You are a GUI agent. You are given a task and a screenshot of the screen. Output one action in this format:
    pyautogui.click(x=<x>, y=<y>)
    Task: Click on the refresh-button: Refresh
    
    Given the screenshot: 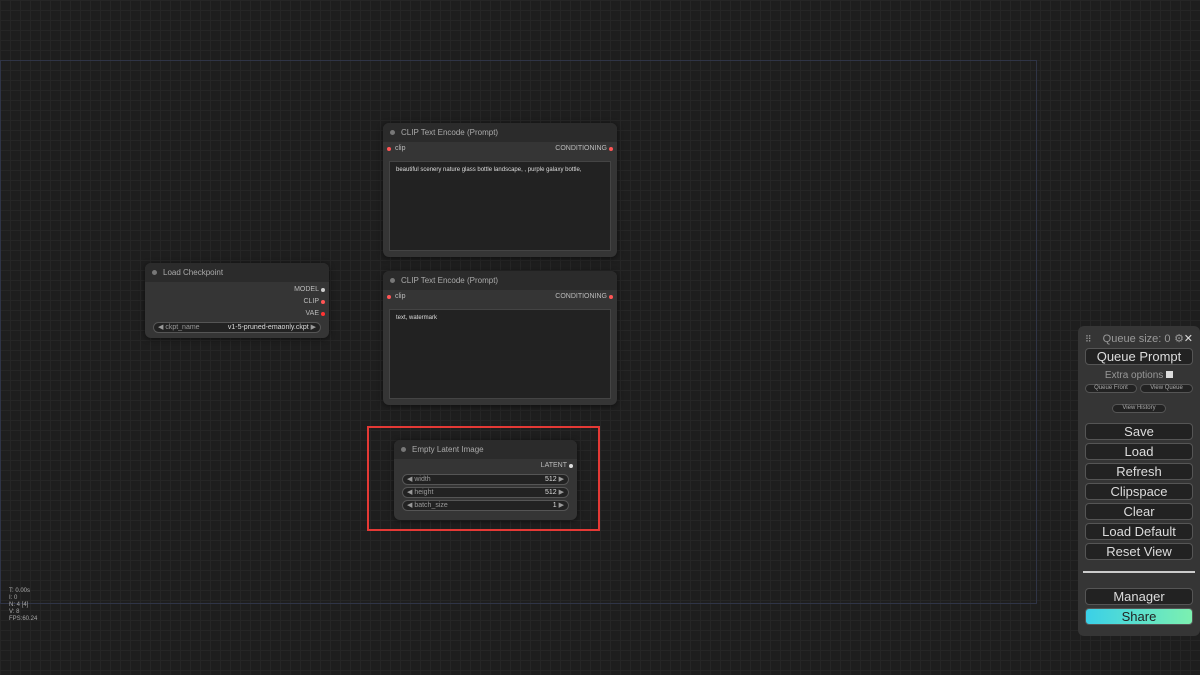 What is the action you would take?
    pyautogui.click(x=1139, y=471)
    